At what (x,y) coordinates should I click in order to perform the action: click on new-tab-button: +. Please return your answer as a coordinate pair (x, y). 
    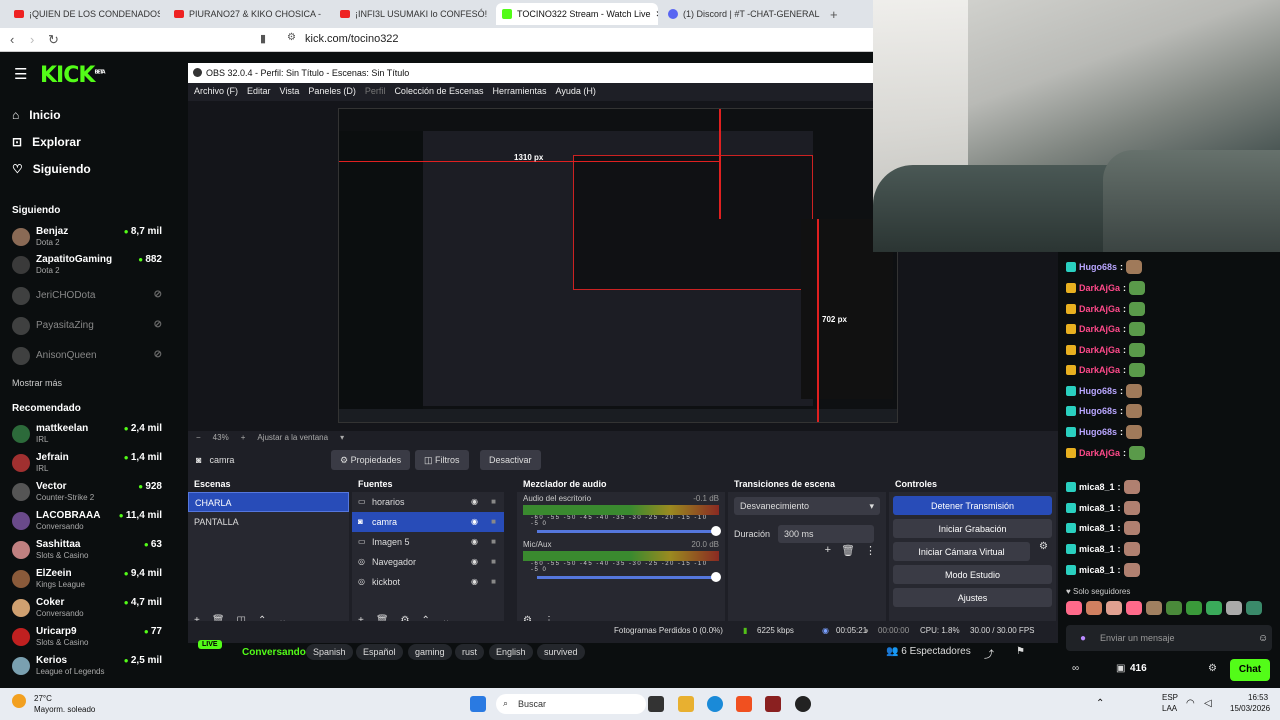
    Looking at the image, I should click on (834, 14).